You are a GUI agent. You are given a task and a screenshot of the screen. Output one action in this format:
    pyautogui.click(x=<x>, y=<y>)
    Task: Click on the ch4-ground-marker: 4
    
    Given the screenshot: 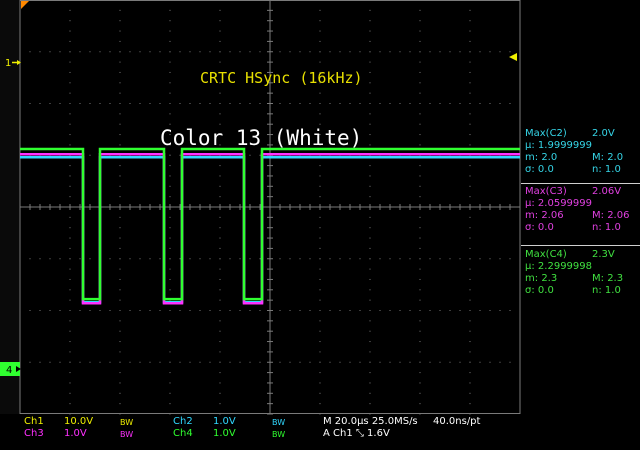 What is the action you would take?
    pyautogui.click(x=10, y=369)
    